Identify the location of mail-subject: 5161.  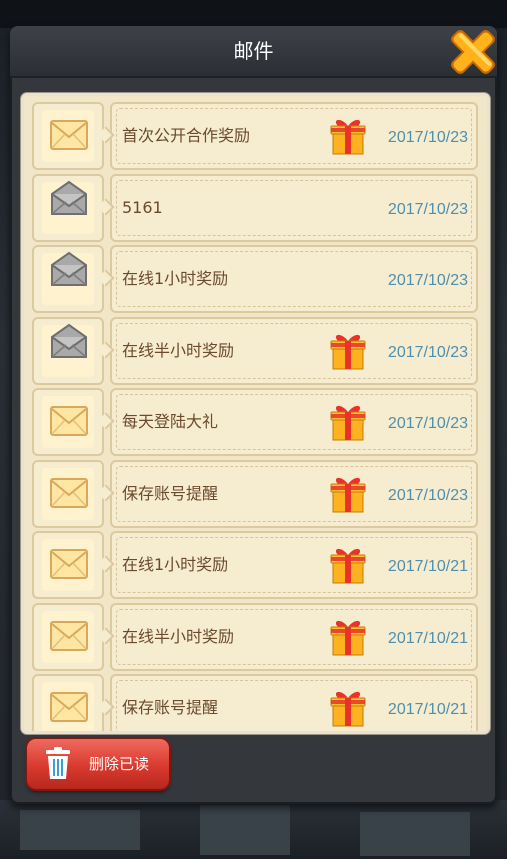
(142, 207).